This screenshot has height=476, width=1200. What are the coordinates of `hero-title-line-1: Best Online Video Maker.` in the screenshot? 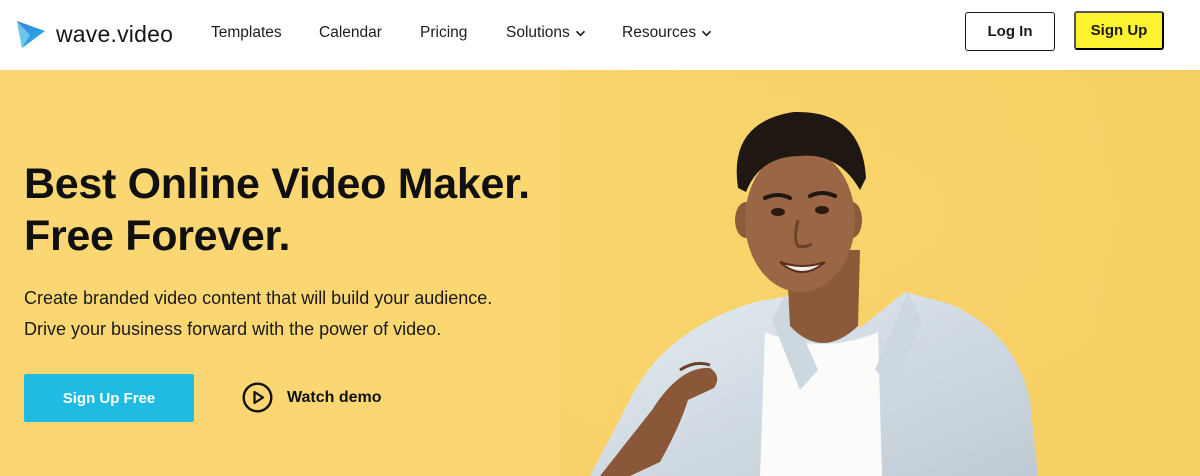 It's located at (277, 184).